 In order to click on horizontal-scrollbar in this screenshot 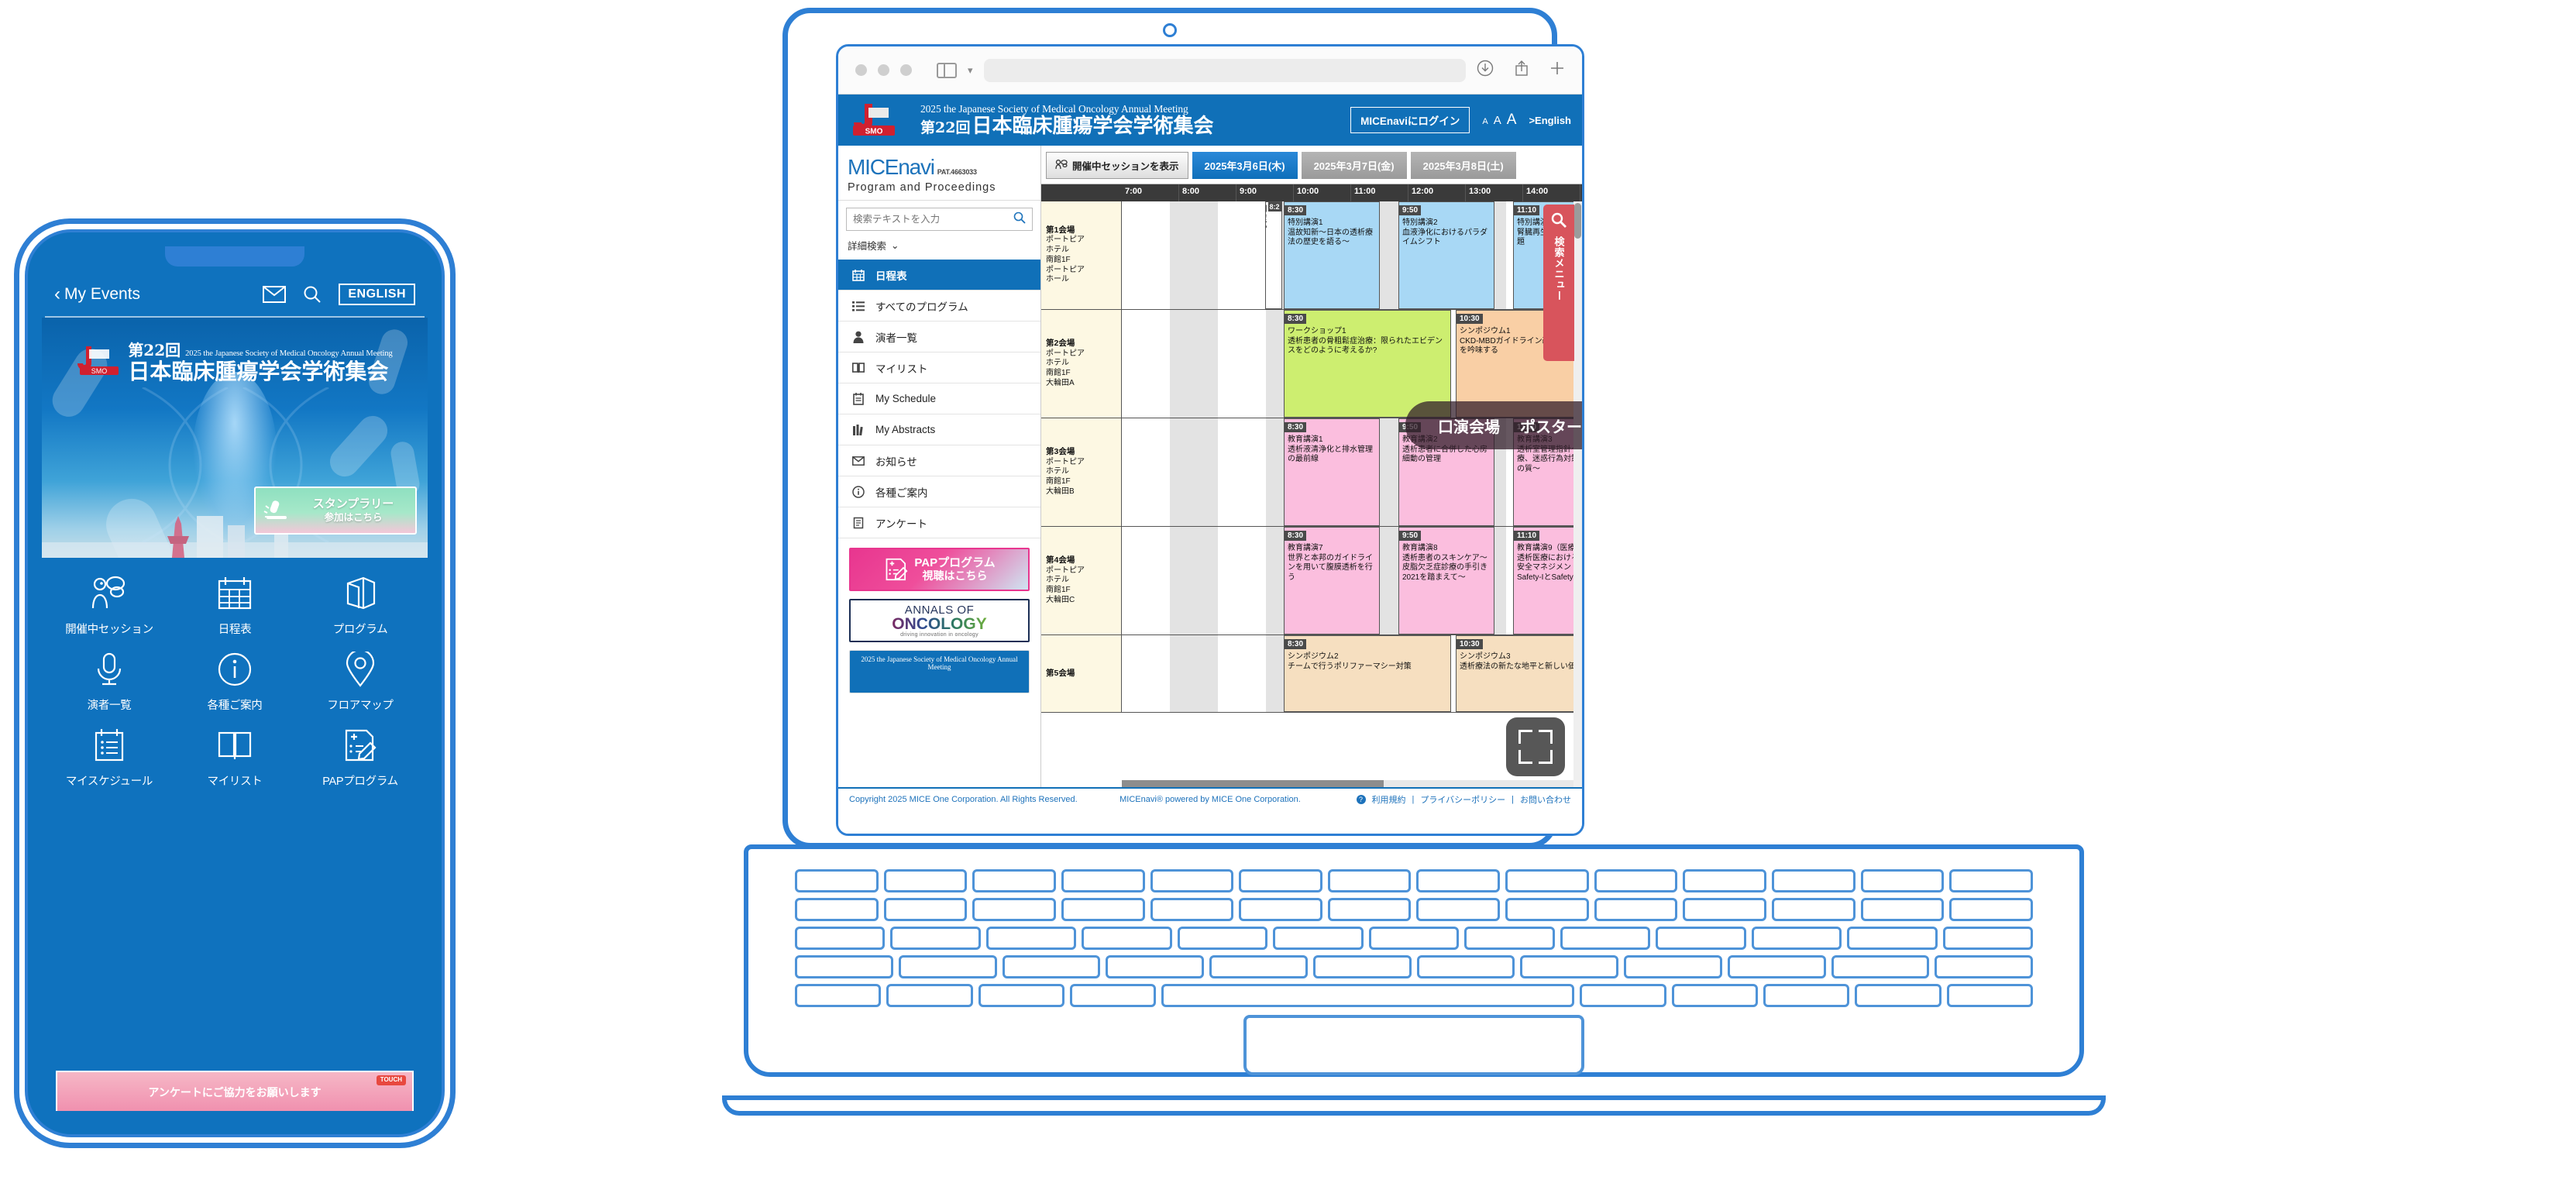, I will do `click(1347, 783)`.